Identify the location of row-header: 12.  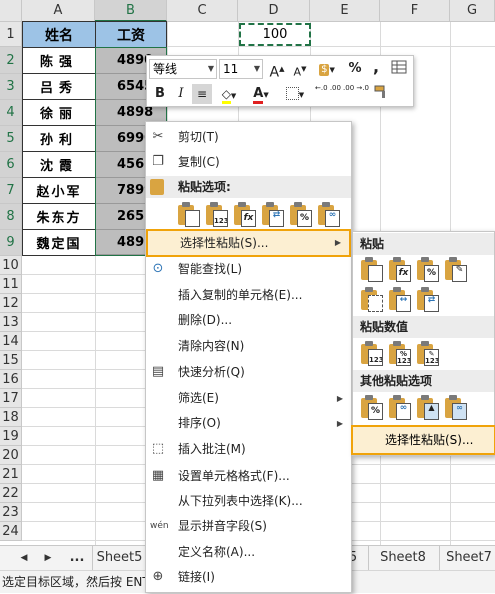
(11, 303).